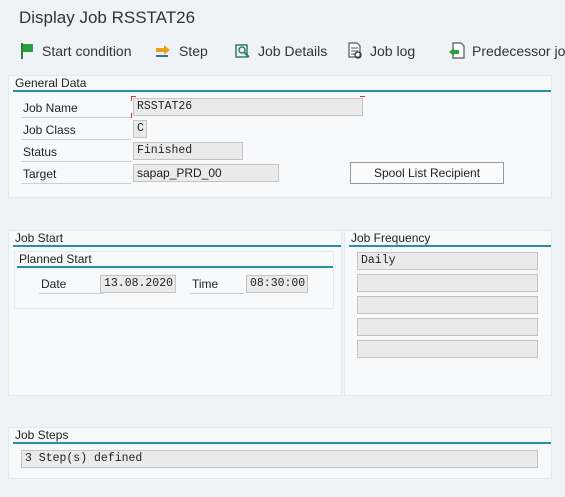 Image resolution: width=565 pixels, height=497 pixels. Describe the element at coordinates (277, 284) in the screenshot. I see `time-field: 08:30:00` at that location.